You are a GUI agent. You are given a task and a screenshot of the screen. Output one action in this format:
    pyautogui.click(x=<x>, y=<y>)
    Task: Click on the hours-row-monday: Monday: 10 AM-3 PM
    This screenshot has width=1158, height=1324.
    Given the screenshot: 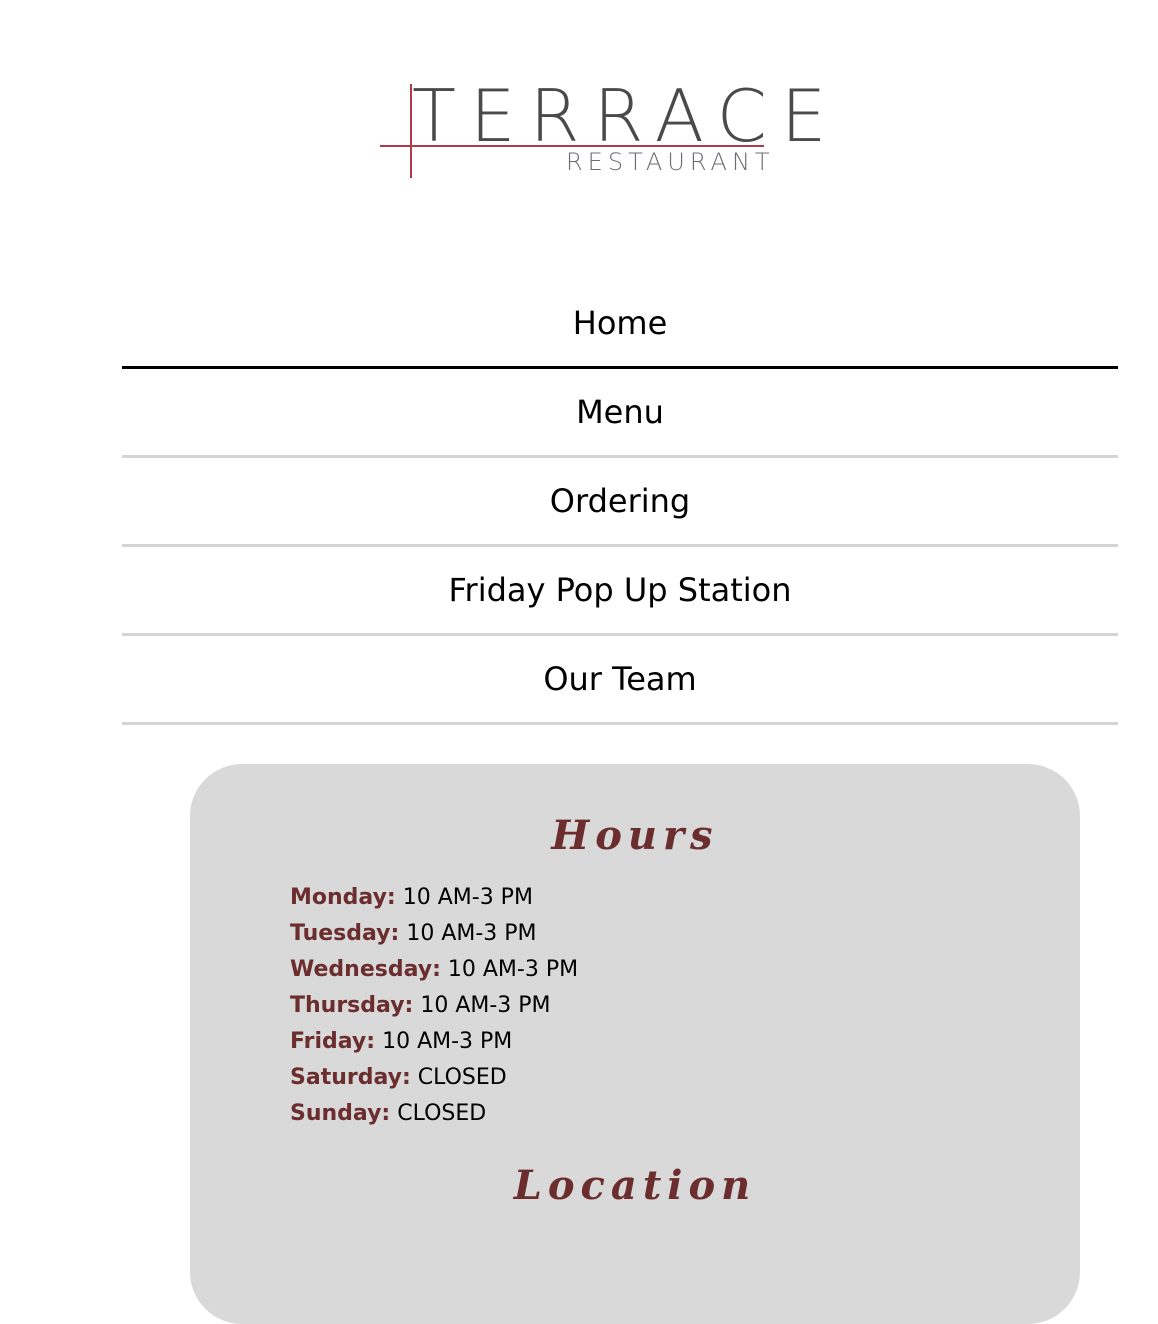 What is the action you would take?
    pyautogui.click(x=434, y=898)
    